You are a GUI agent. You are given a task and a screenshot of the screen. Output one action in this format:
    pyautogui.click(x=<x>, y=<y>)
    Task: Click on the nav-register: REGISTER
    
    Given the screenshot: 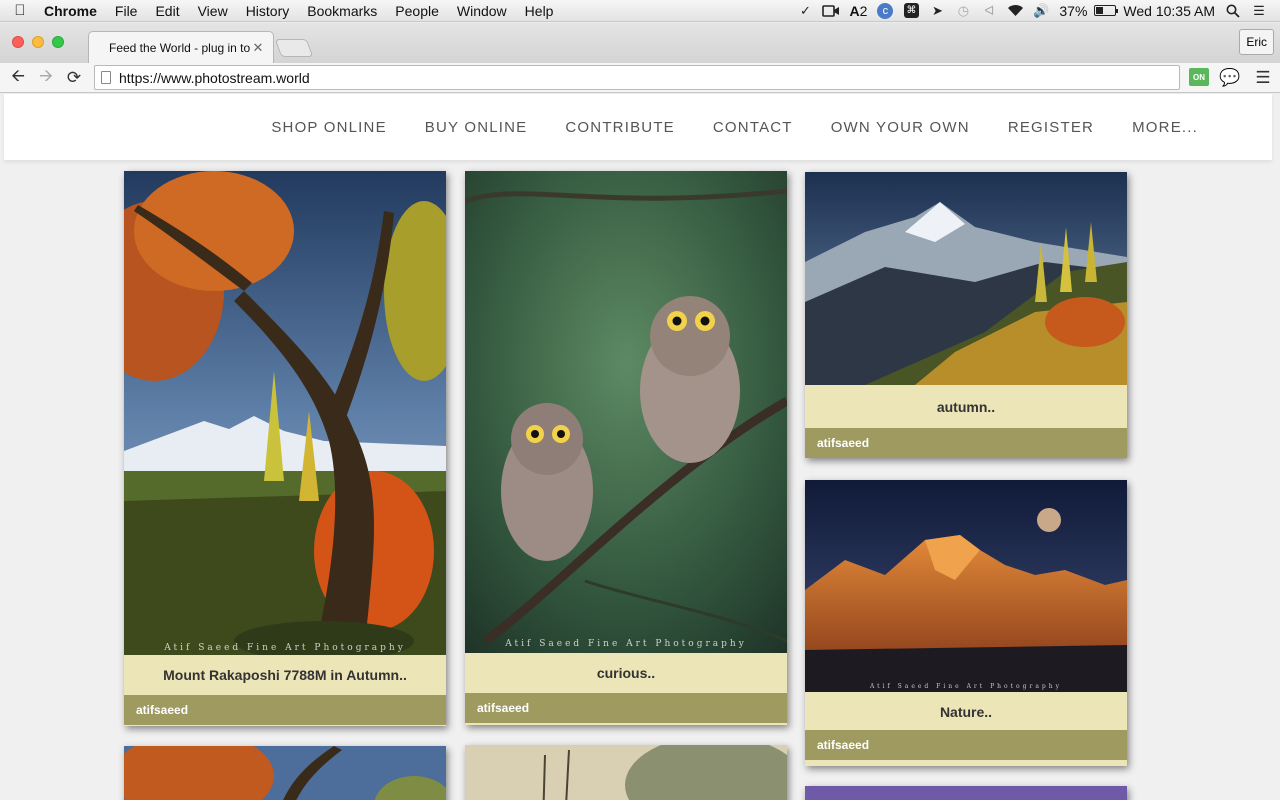 What is the action you would take?
    pyautogui.click(x=1051, y=127)
    